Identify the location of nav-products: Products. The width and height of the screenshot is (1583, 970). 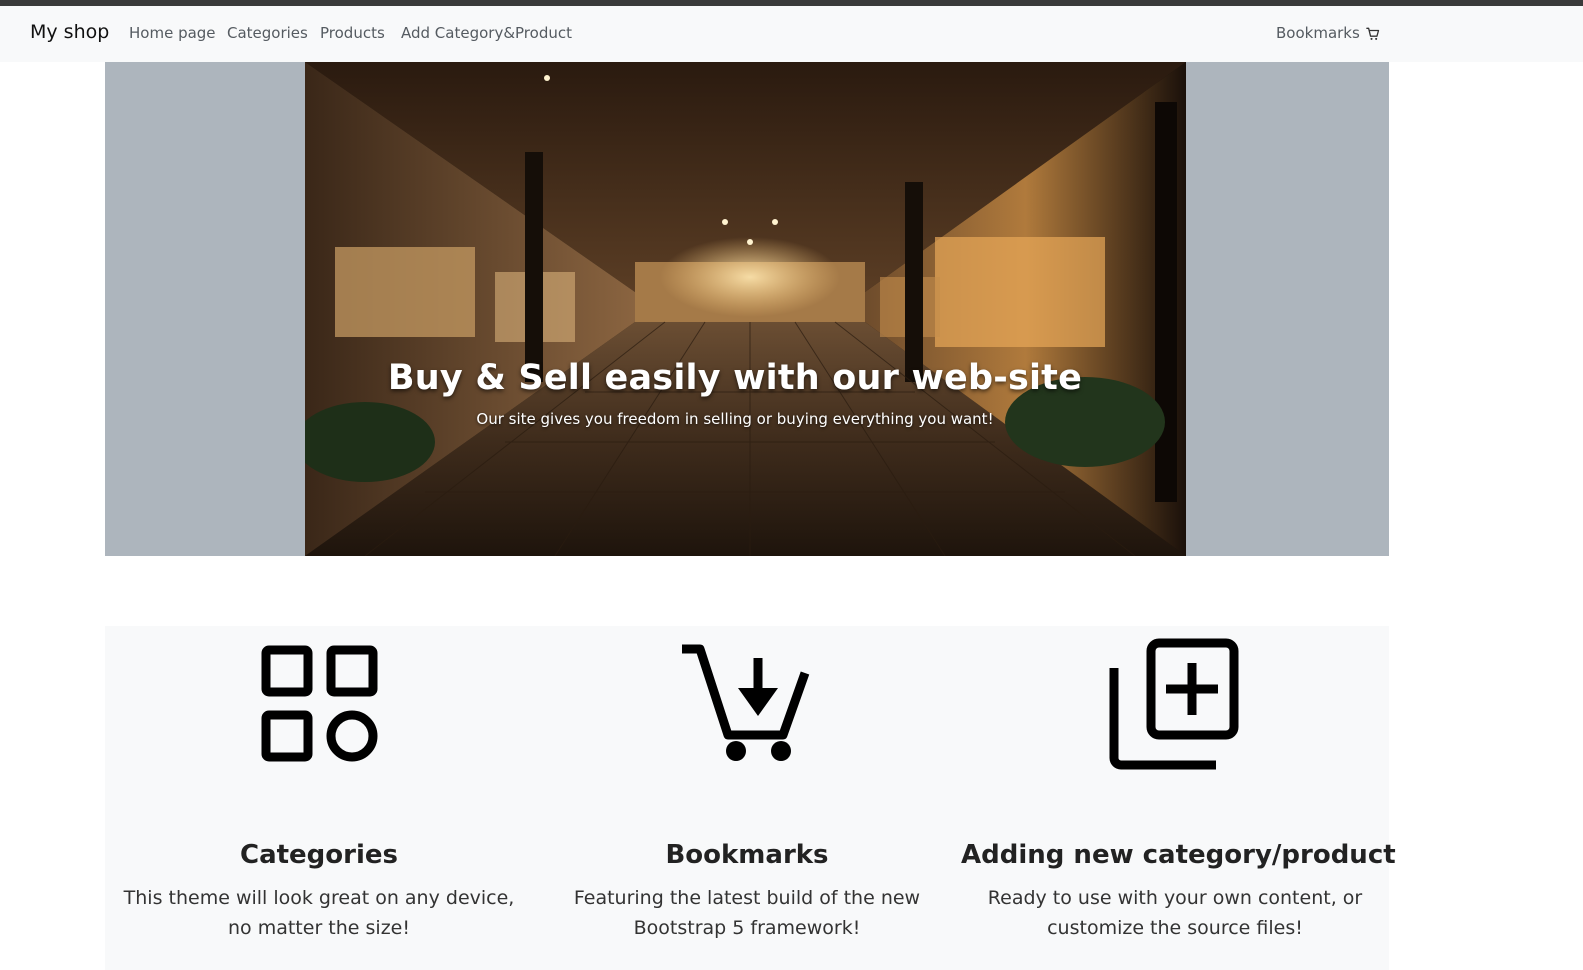
(352, 33).